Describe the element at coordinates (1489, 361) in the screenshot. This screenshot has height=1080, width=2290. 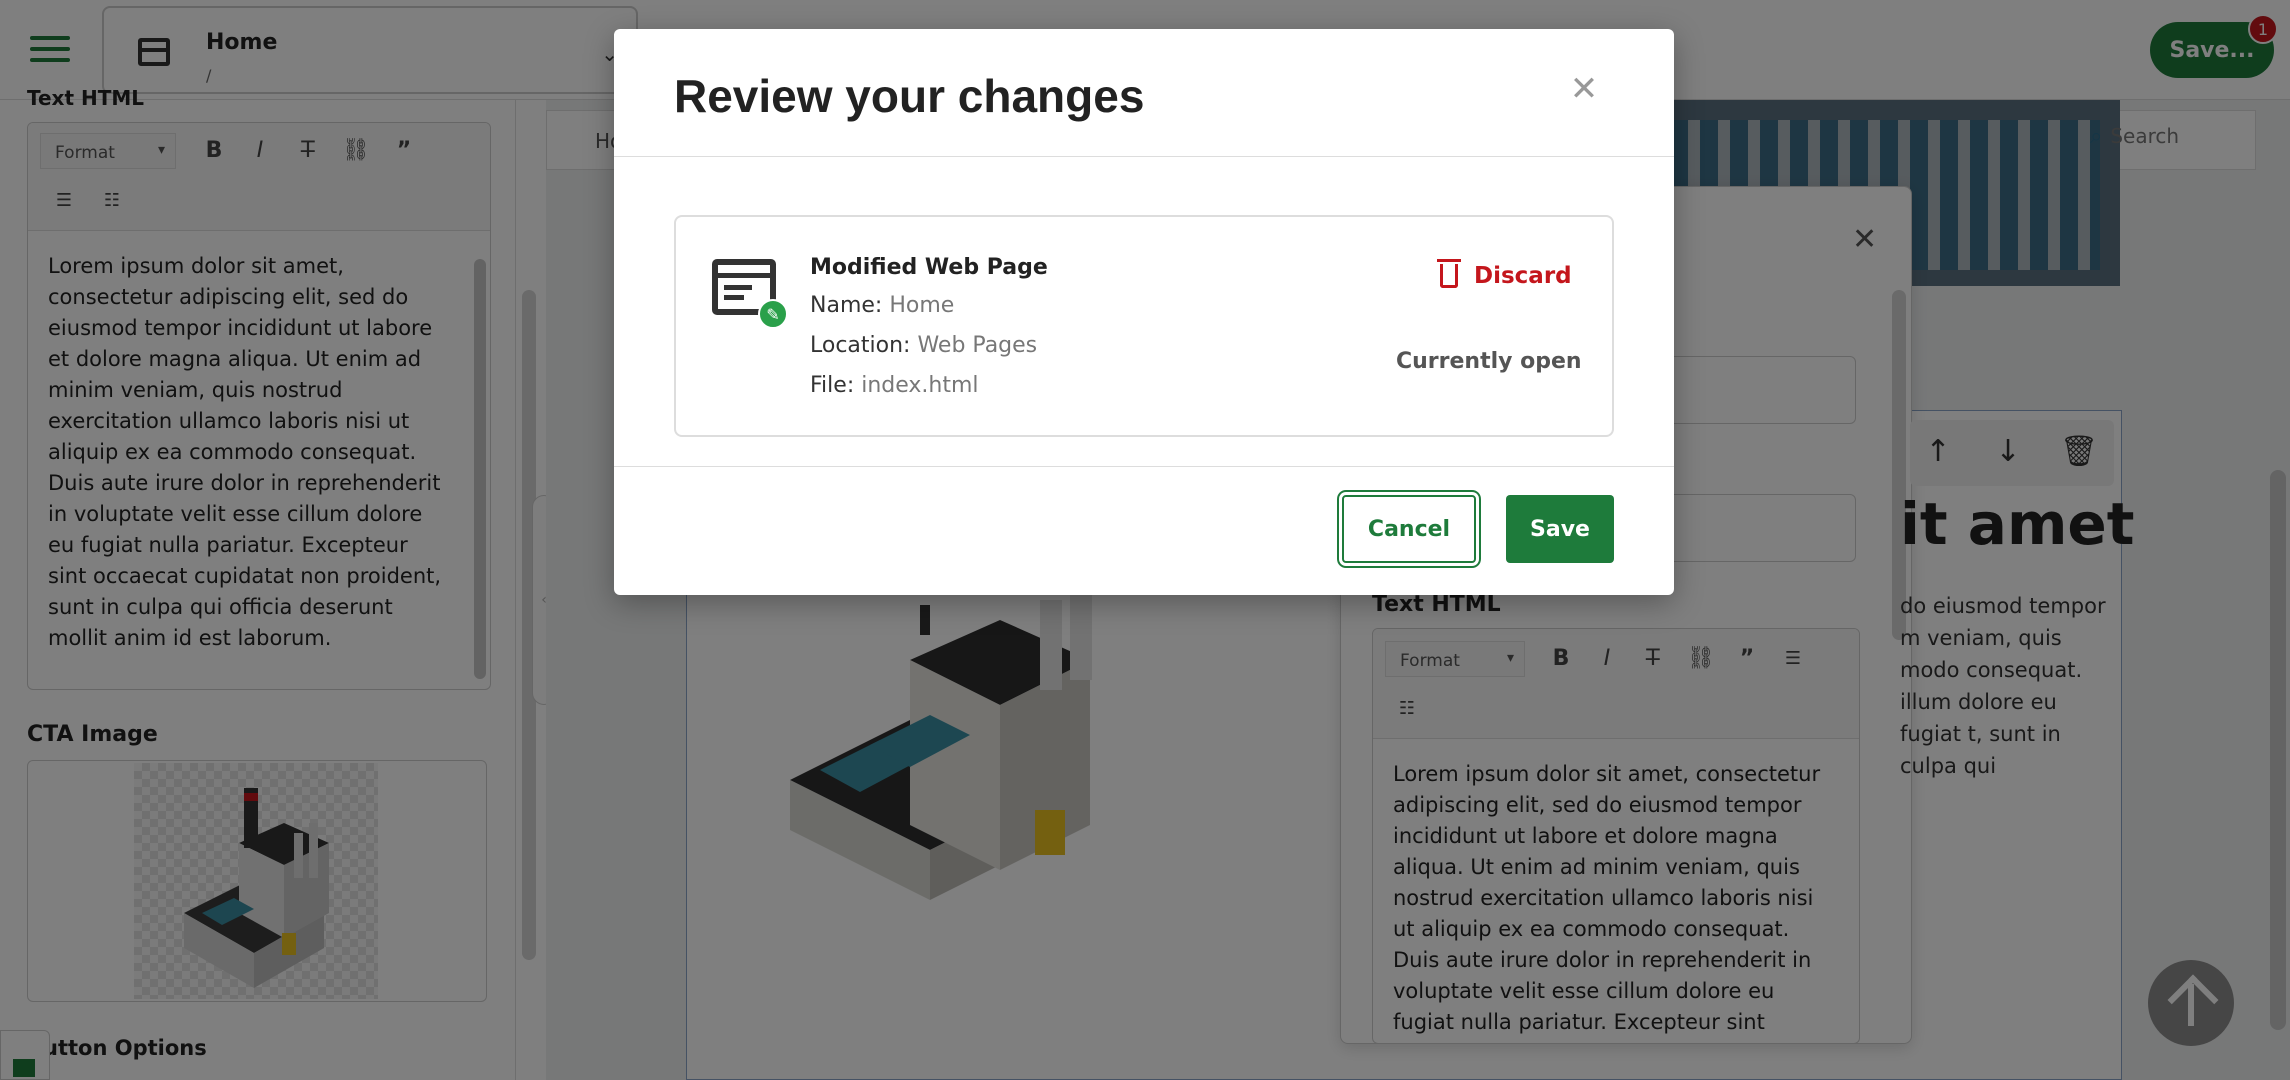
I see `status-text: Currently open` at that location.